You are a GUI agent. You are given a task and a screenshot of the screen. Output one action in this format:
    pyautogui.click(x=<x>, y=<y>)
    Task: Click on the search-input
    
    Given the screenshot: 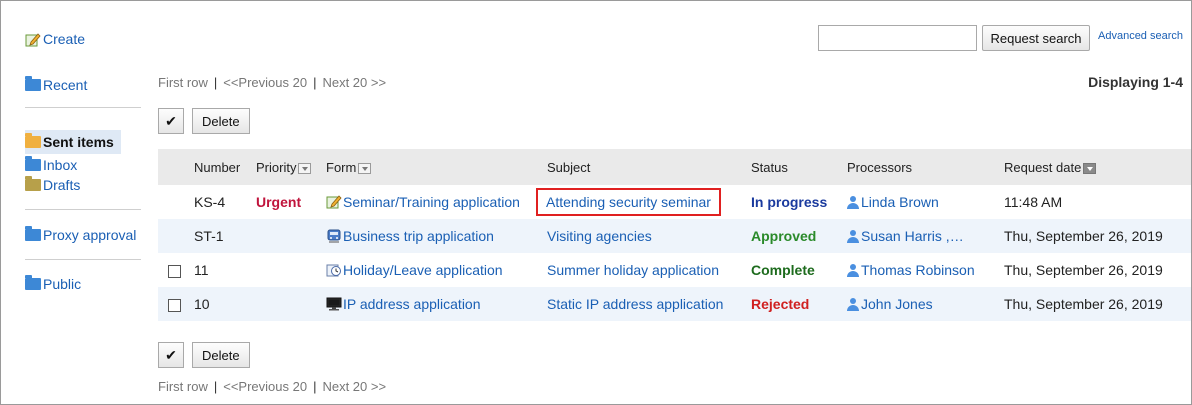 What is the action you would take?
    pyautogui.click(x=897, y=38)
    